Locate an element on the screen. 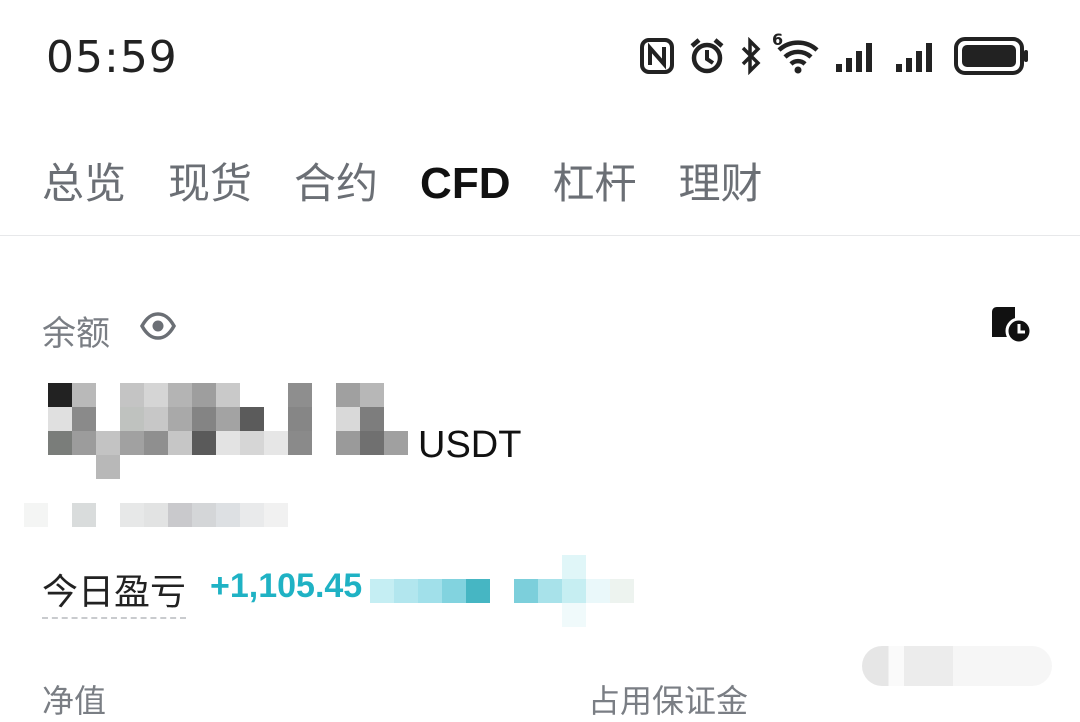 This screenshot has width=1080, height=722. status-icons: 6 is located at coordinates (835, 53).